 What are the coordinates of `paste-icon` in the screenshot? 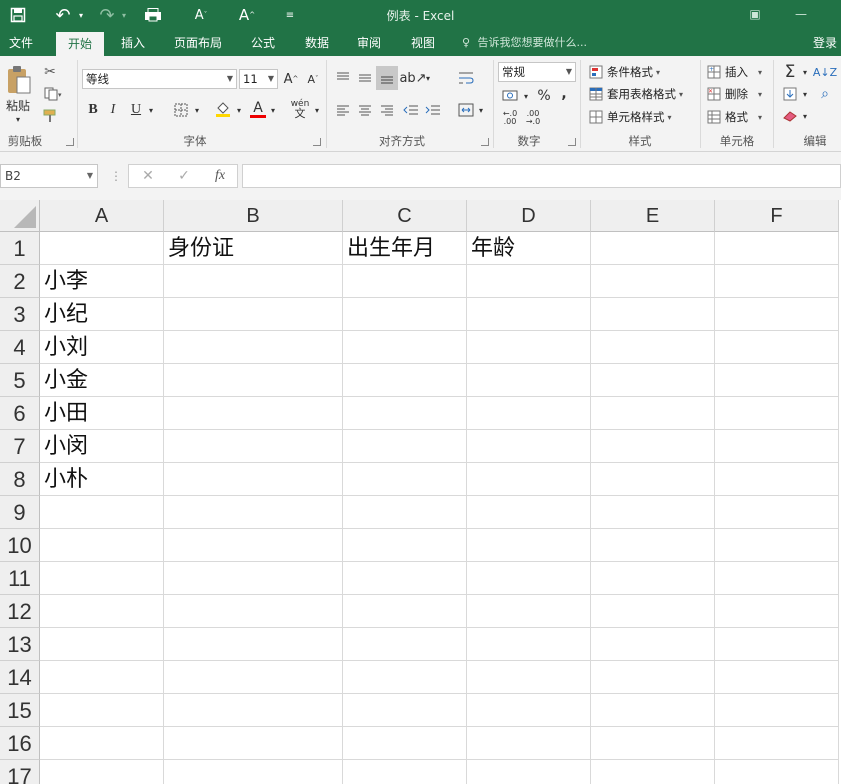 It's located at (19, 80).